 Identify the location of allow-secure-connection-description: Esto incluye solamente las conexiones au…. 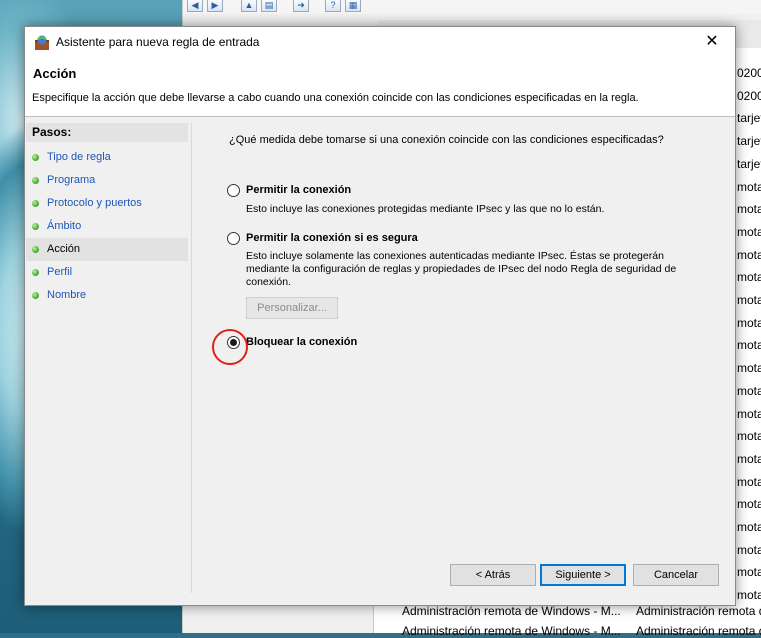
(461, 269).